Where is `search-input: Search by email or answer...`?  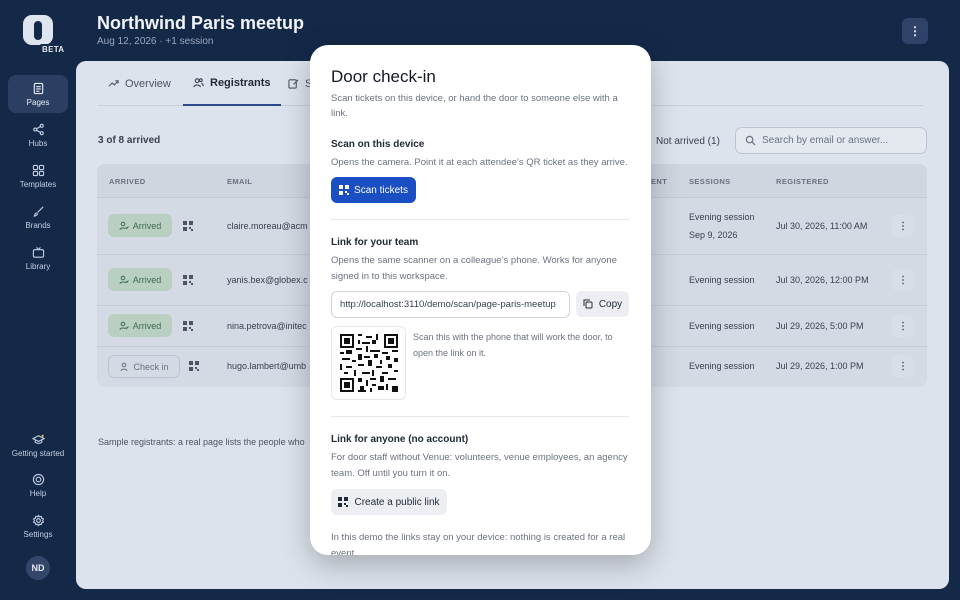 search-input: Search by email or answer... is located at coordinates (831, 140).